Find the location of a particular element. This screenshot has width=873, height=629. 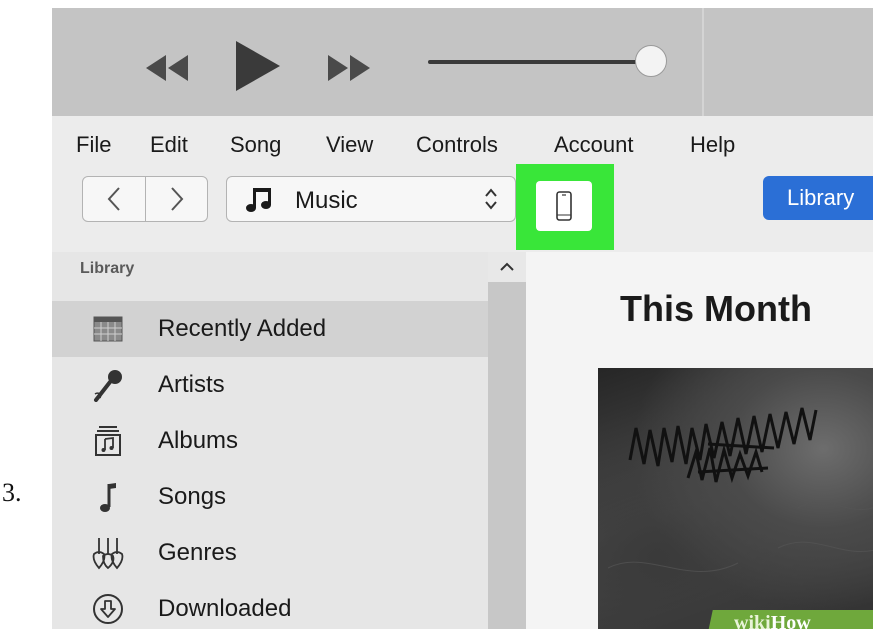

sidebar-item-artists: Artists is located at coordinates (270, 385).